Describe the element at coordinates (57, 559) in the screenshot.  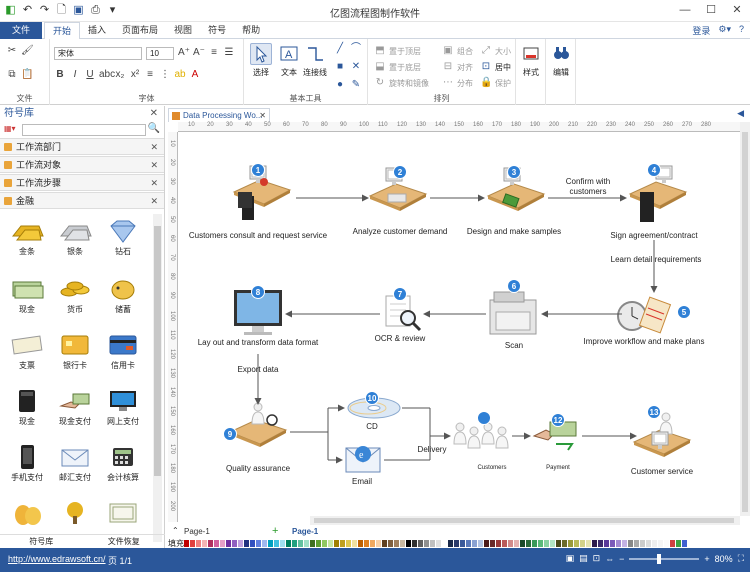
I see `website-link: http://www.edrawsoft.cn/` at that location.